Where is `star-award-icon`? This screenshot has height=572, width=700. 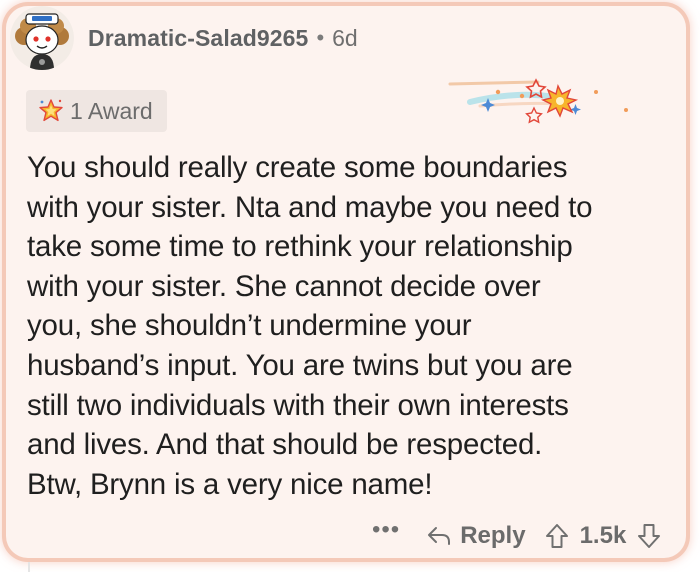
star-award-icon is located at coordinates (51, 110).